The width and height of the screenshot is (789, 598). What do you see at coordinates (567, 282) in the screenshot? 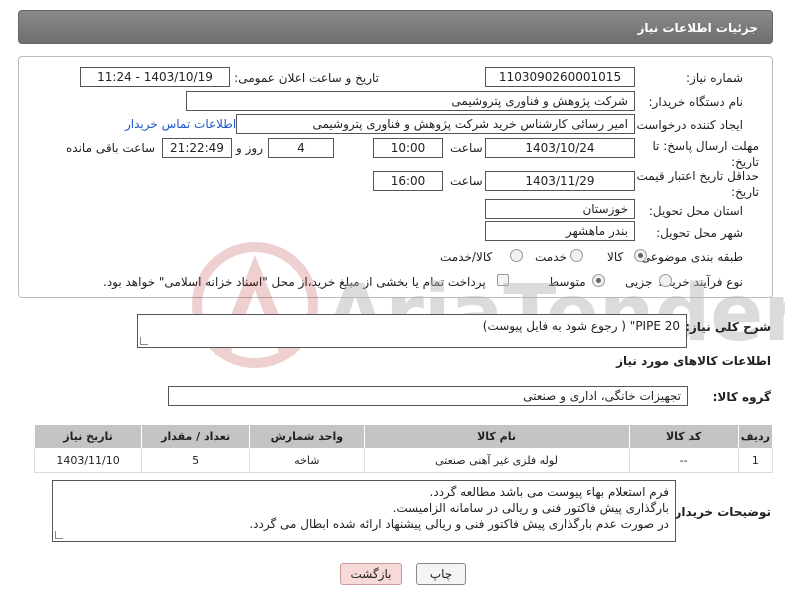
I see `process-option-medium: متوسط` at bounding box center [567, 282].